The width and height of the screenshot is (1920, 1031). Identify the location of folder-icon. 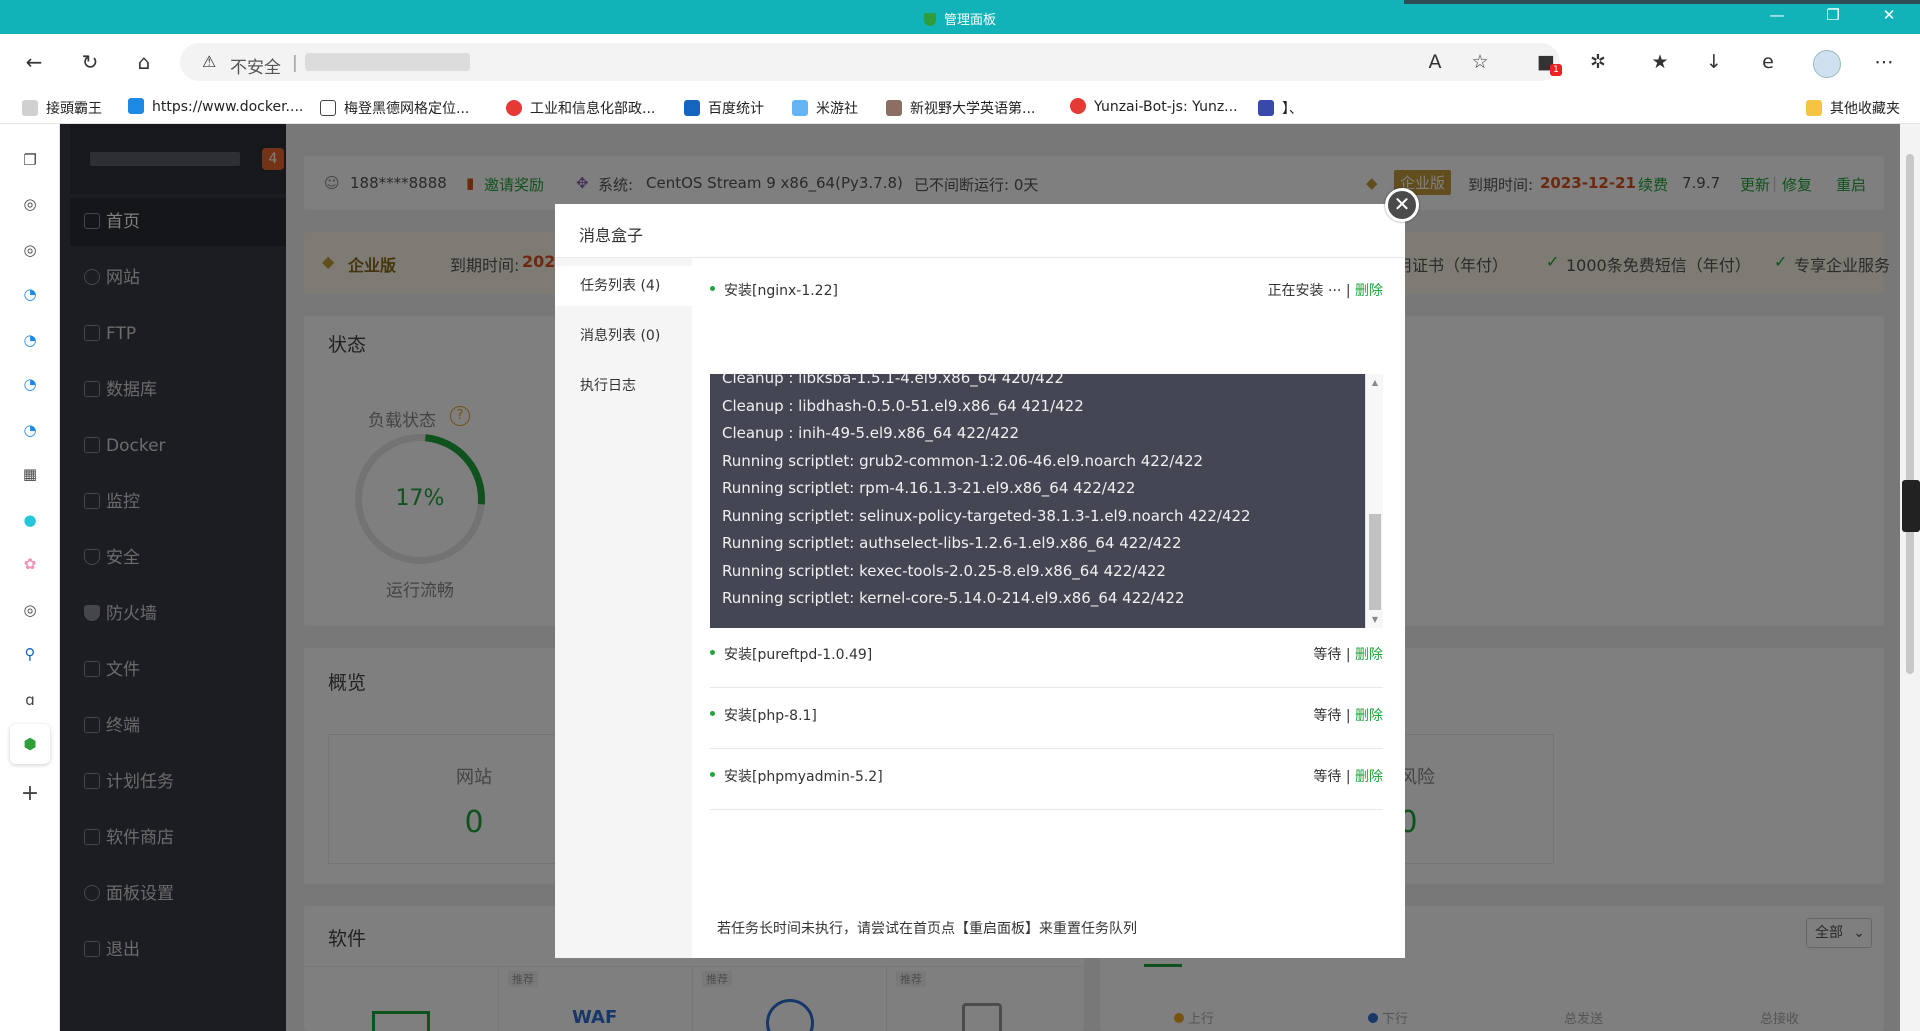
(1814, 108).